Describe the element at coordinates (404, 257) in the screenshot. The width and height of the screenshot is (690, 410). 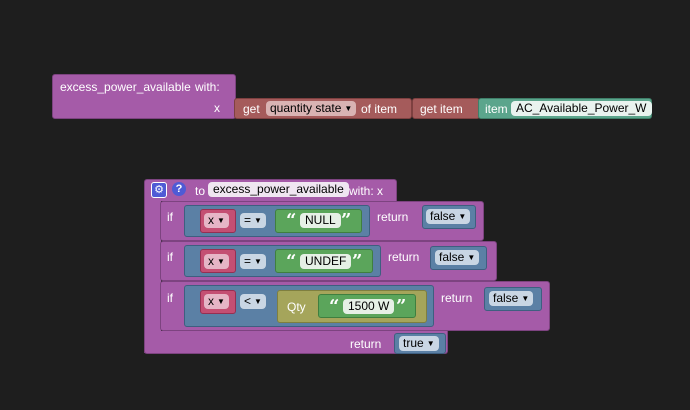
I see `return-label-2: return` at that location.